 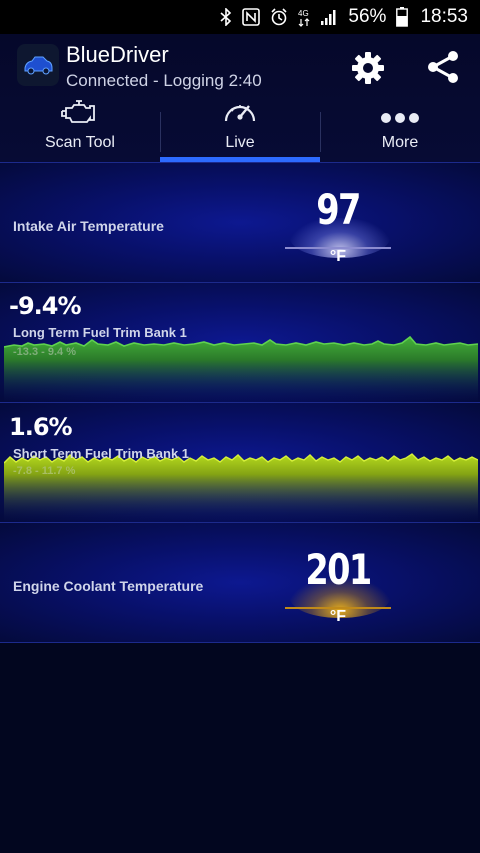 I want to click on tab-bar: Scan Tool Live More, so click(x=240, y=129).